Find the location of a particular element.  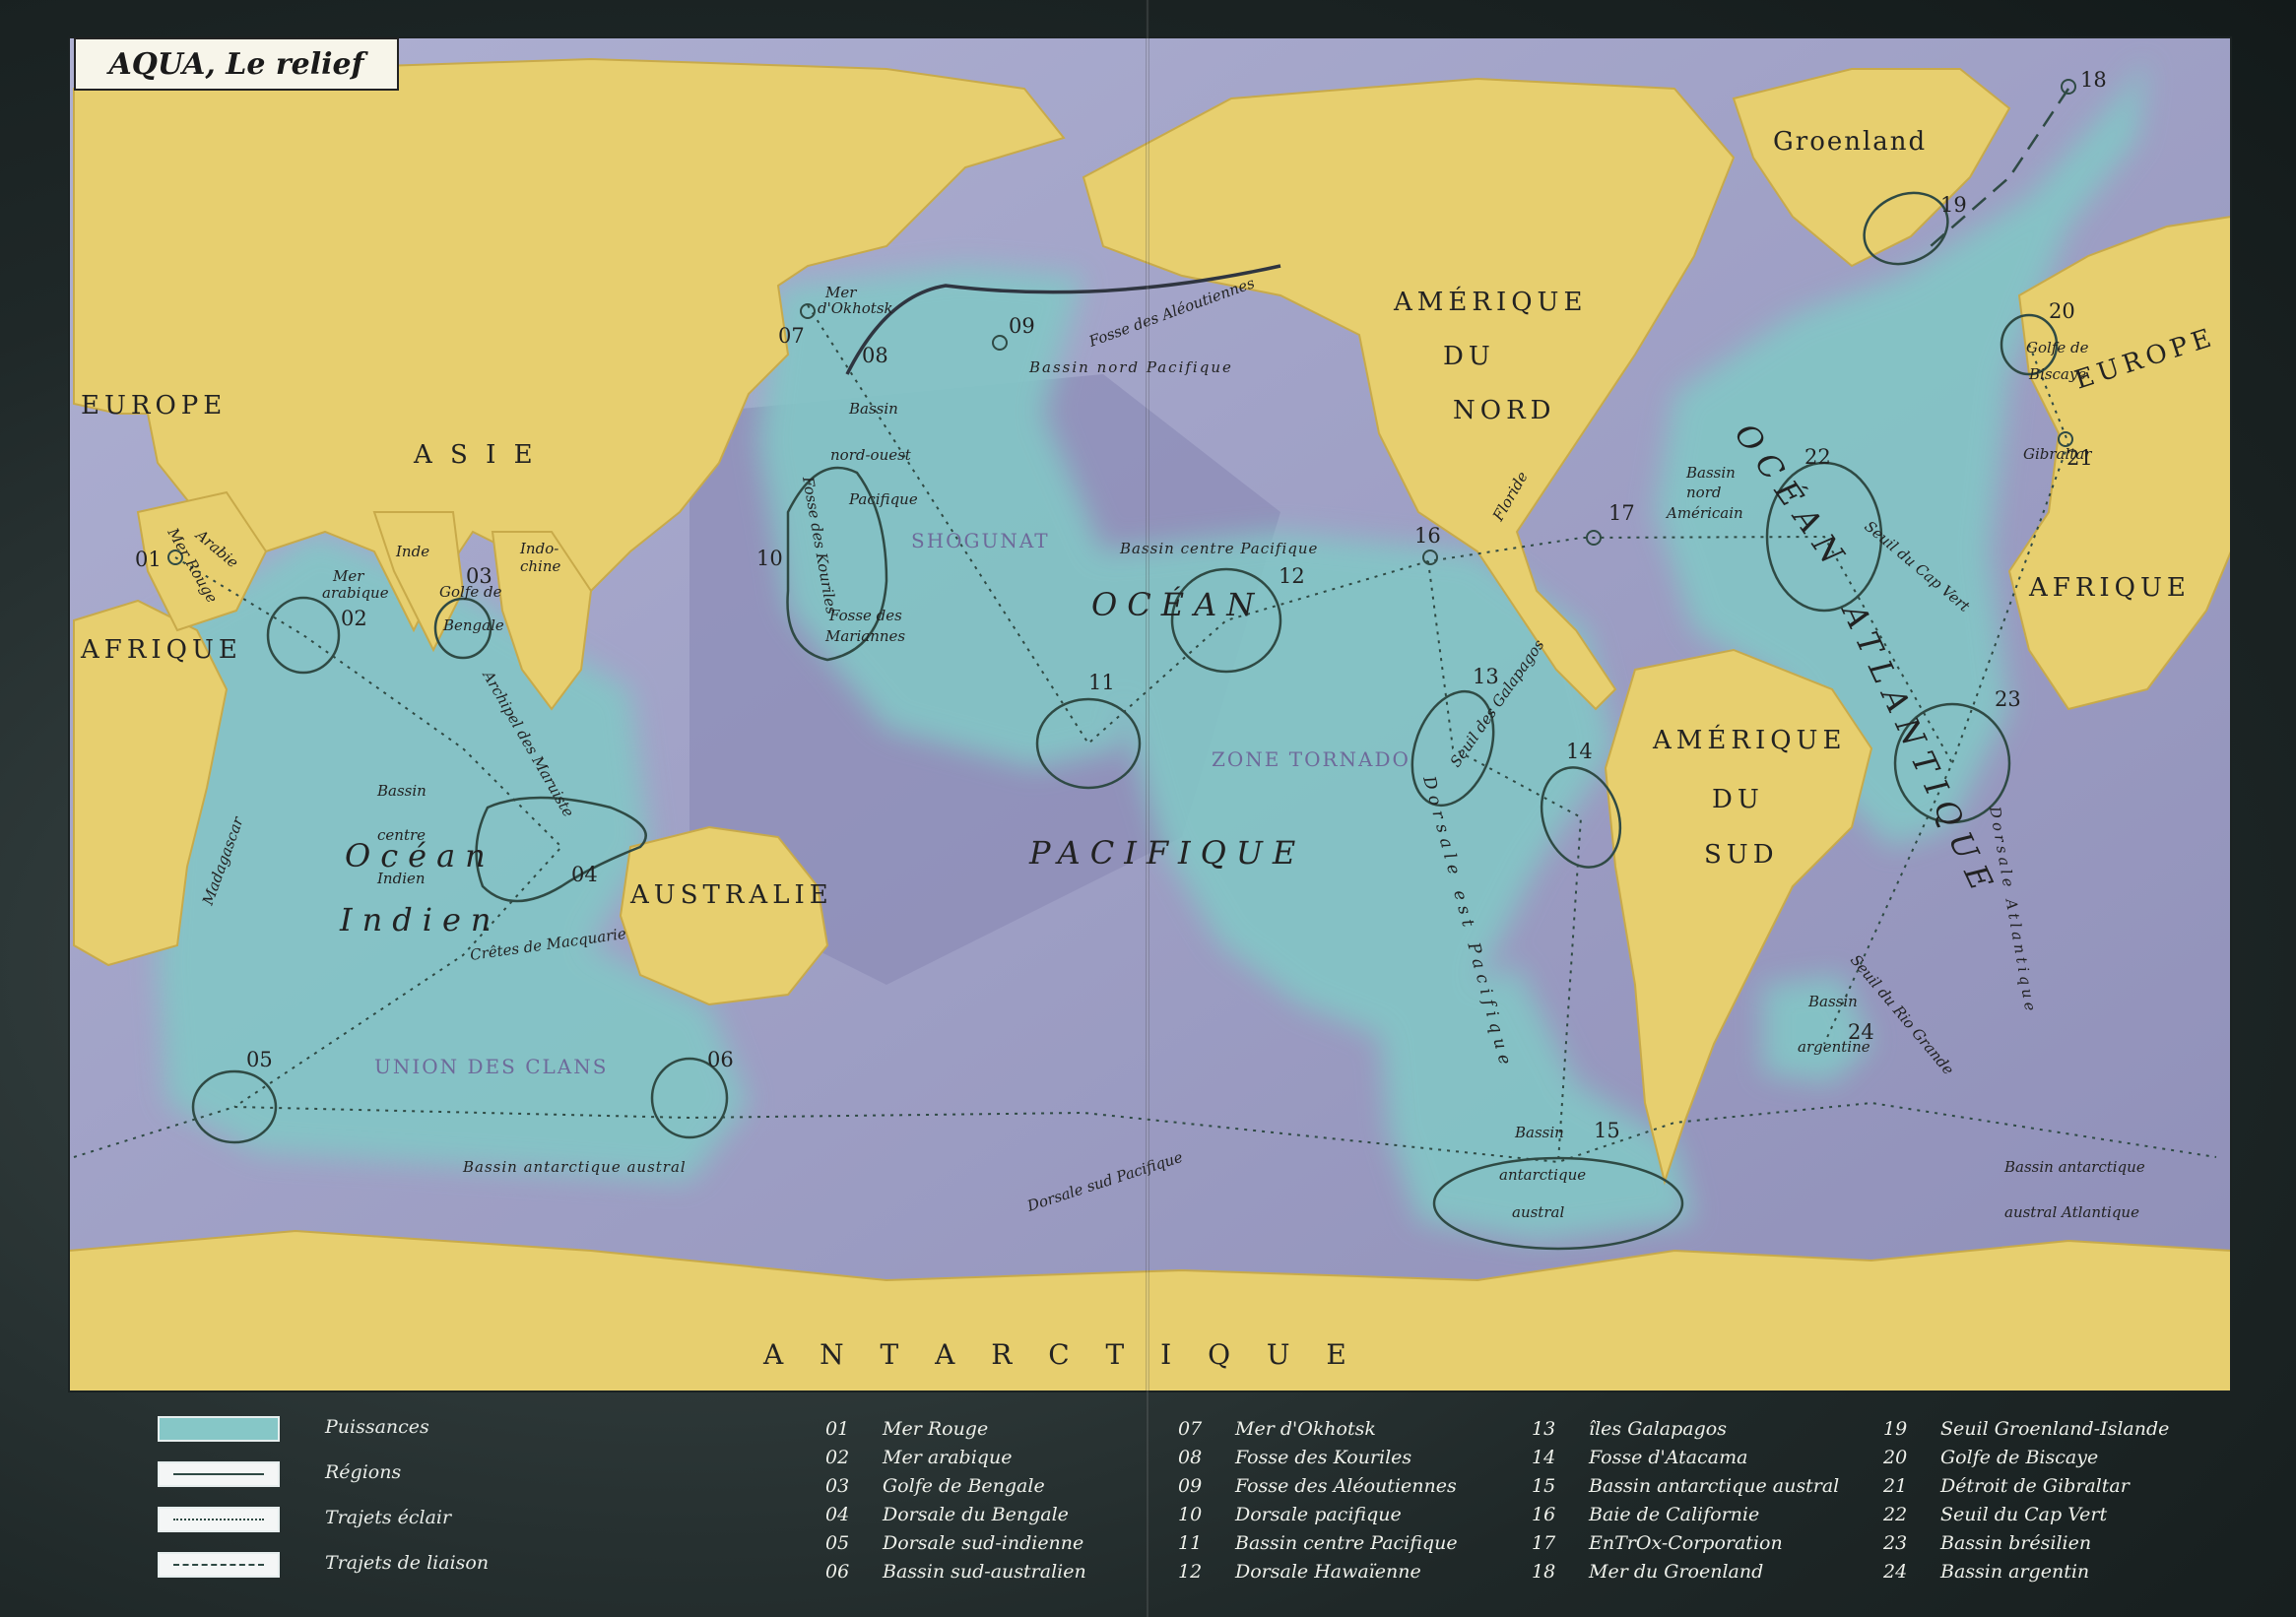

label-amerique-nord-1: AMÉRIQUE is located at coordinates (1490, 301).